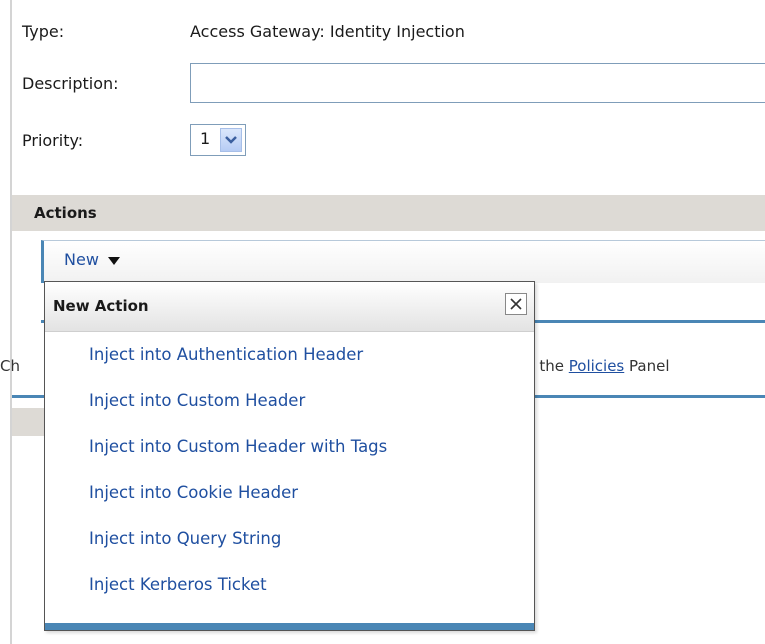 The image size is (765, 644). Describe the element at coordinates (197, 400) in the screenshot. I see `menu-item-inject-custom-header: Inject into Custom Header` at that location.